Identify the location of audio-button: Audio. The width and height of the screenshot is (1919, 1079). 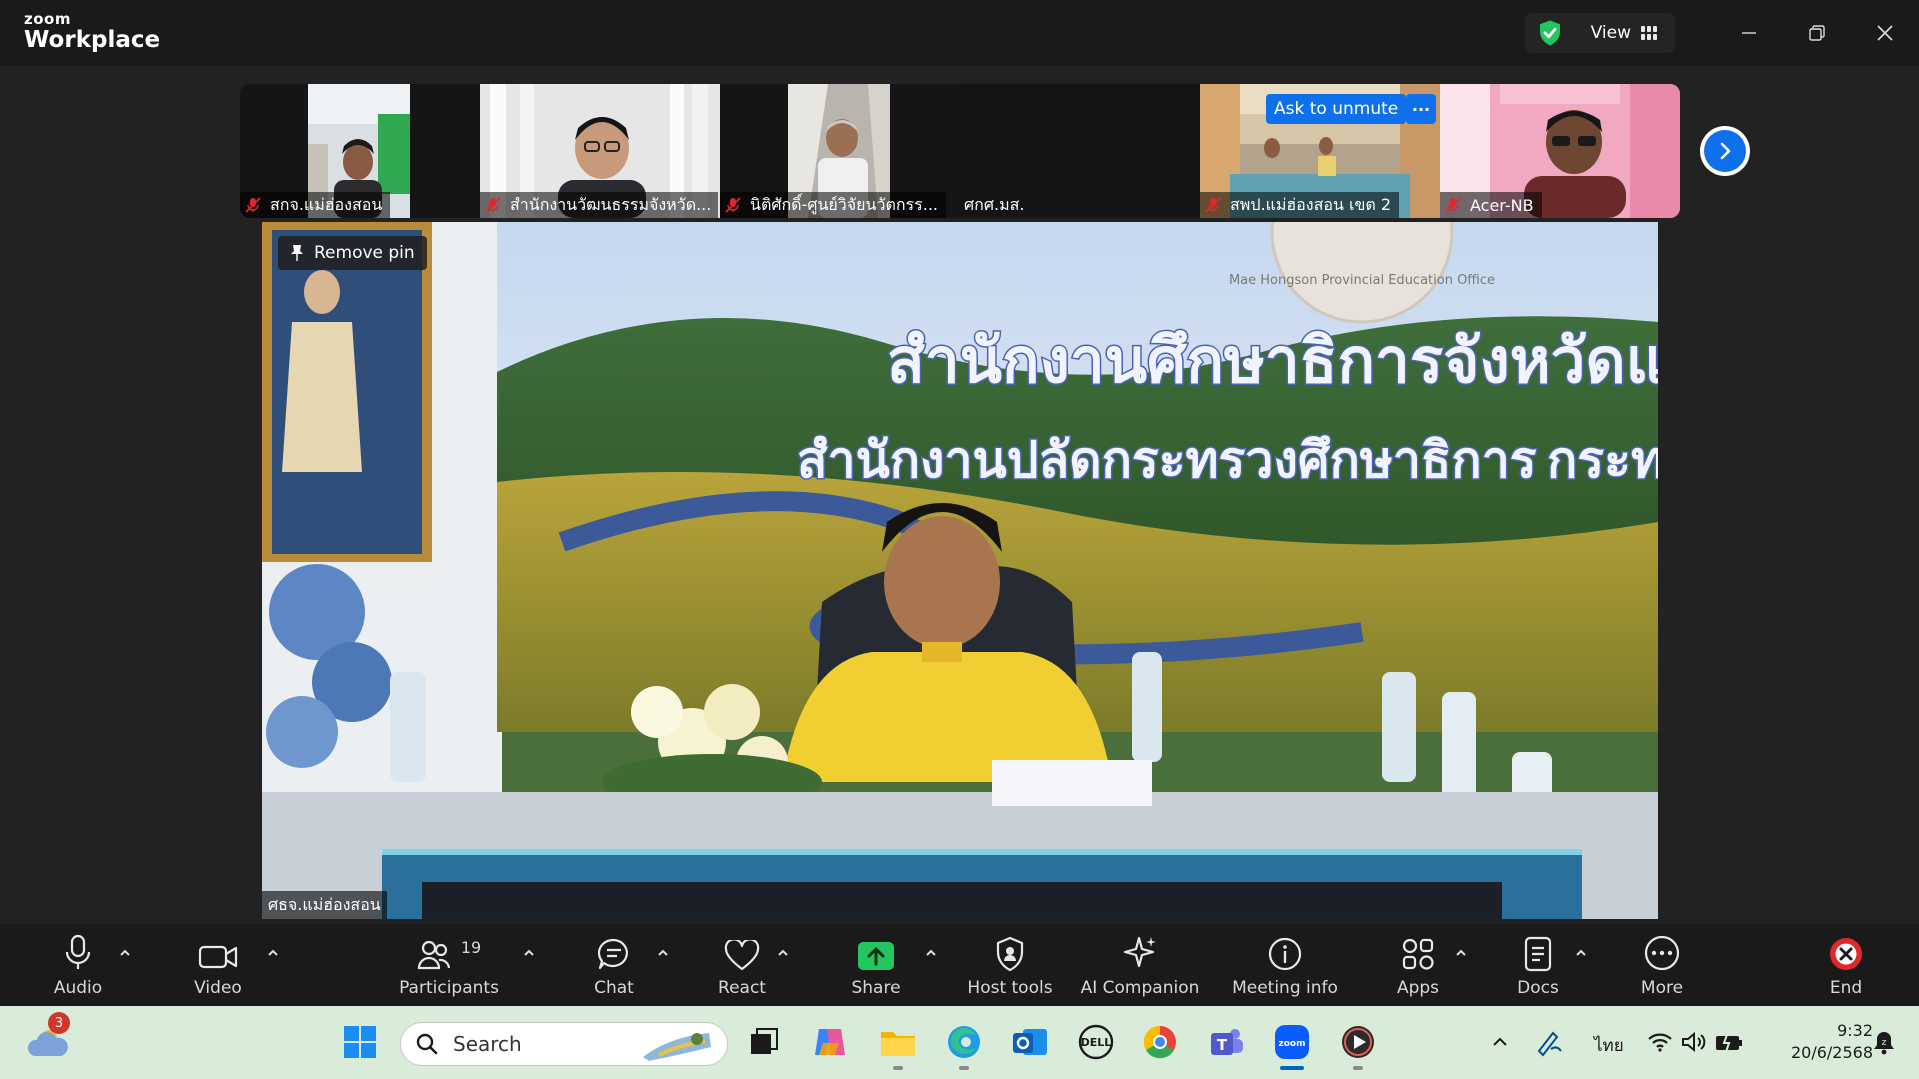
(78, 965).